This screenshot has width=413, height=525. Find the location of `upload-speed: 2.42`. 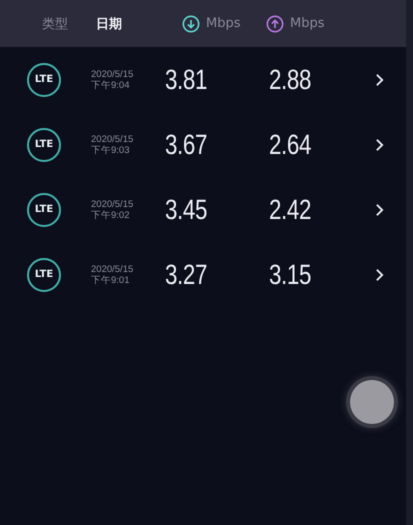

upload-speed: 2.42 is located at coordinates (290, 210).